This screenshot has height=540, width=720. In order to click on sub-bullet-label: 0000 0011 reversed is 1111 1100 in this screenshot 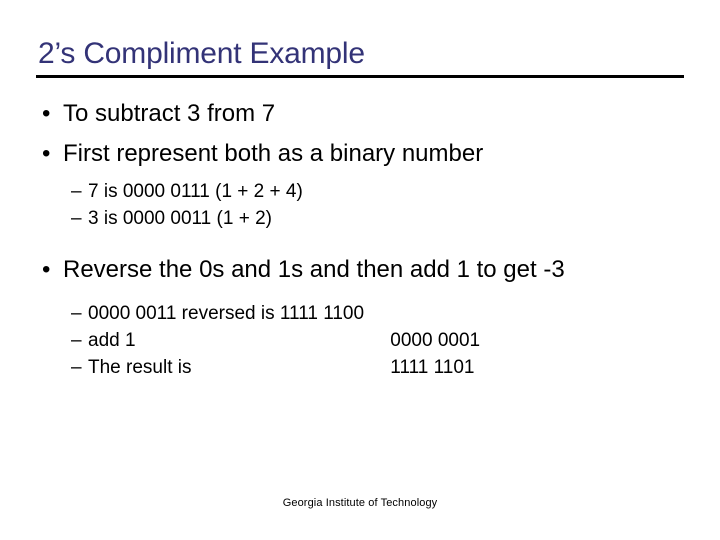, I will do `click(226, 313)`.